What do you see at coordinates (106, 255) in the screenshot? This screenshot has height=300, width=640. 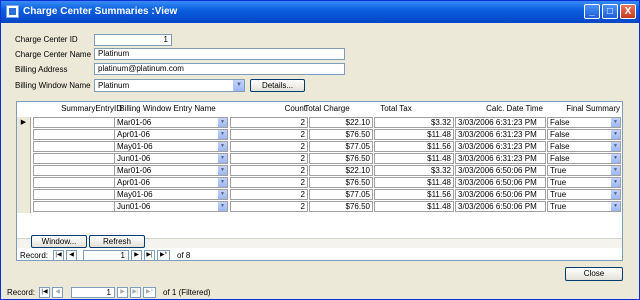 I see `subform-record-number: 1` at bounding box center [106, 255].